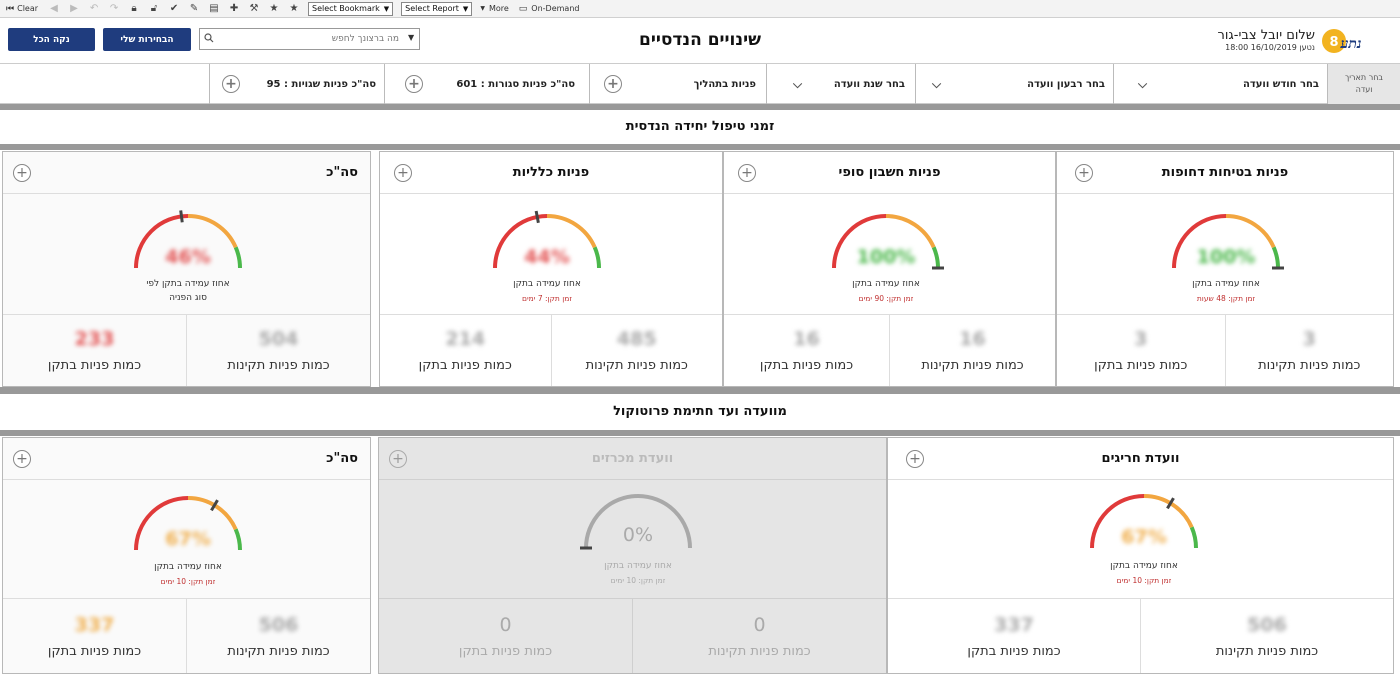 The width and height of the screenshot is (1400, 678). I want to click on forward-icon: ▶, so click(74, 9).